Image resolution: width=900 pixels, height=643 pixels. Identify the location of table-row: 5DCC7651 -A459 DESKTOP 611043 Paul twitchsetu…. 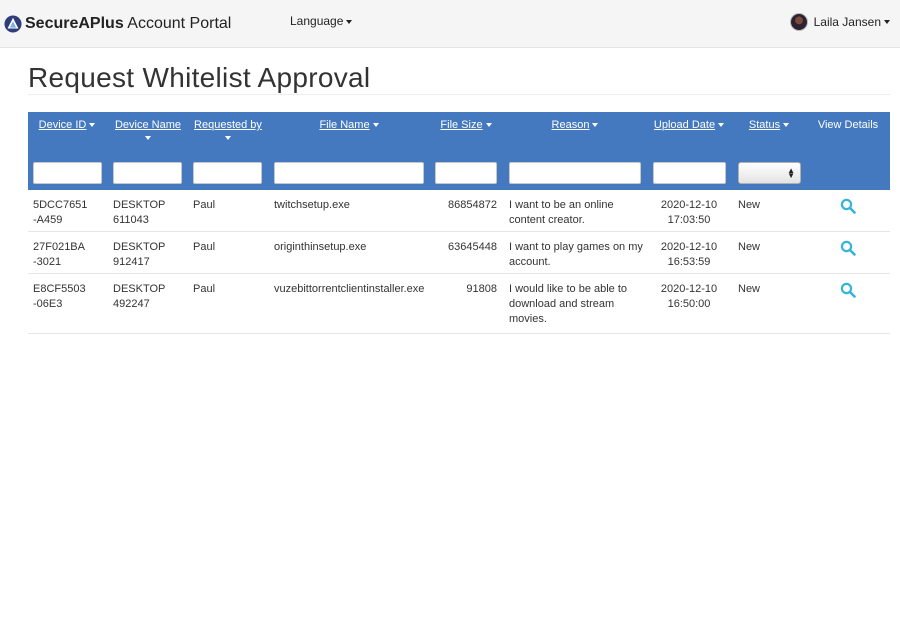
(459, 211).